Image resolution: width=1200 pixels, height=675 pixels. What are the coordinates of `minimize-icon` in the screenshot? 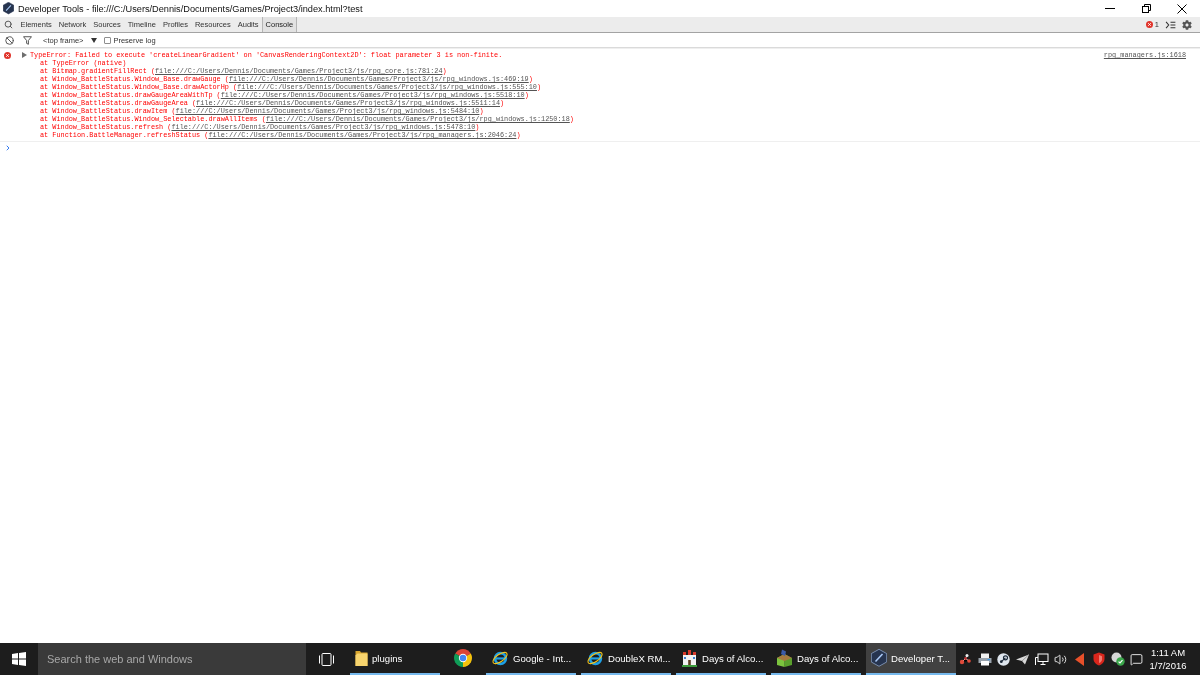 It's located at (1110, 8).